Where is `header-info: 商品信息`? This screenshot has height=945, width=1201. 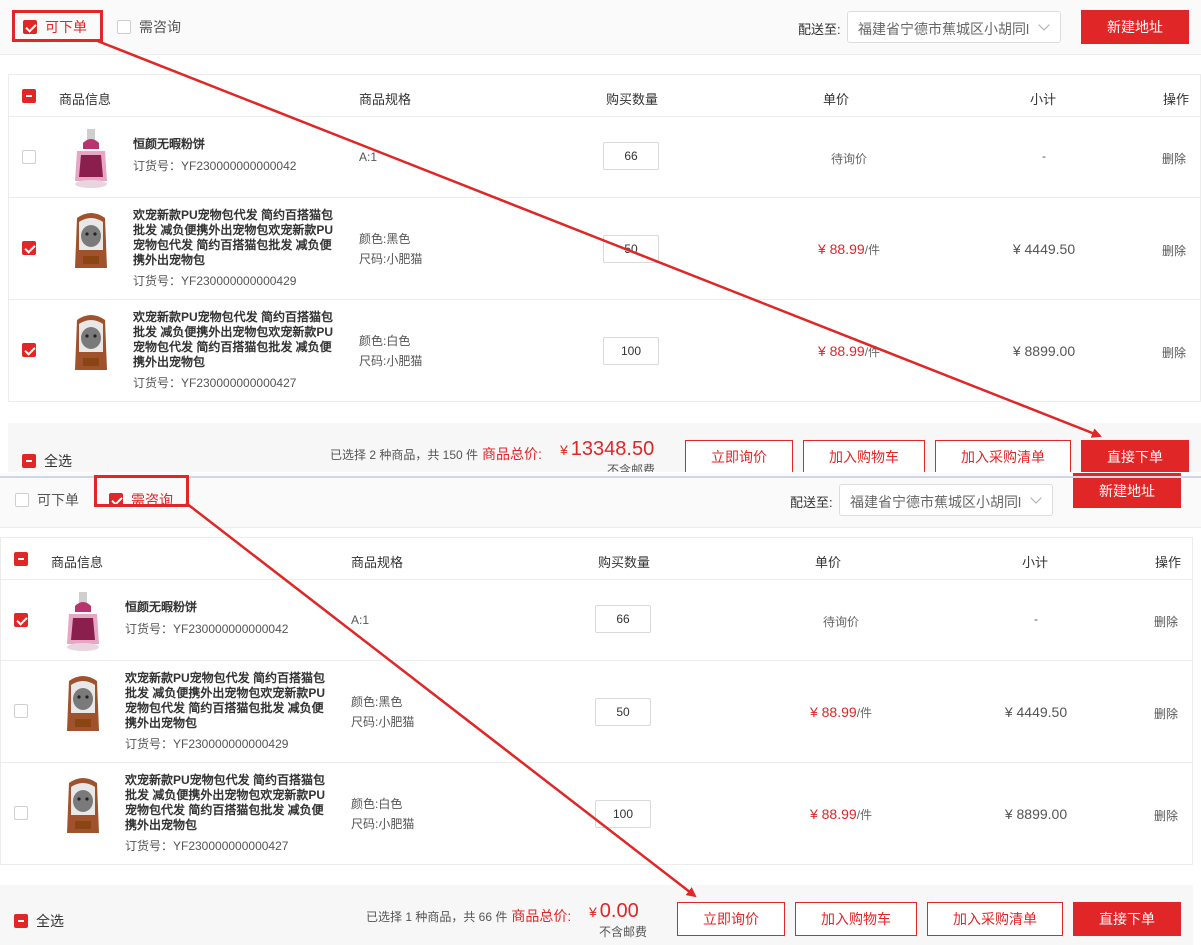
header-info: 商品信息 is located at coordinates (77, 562).